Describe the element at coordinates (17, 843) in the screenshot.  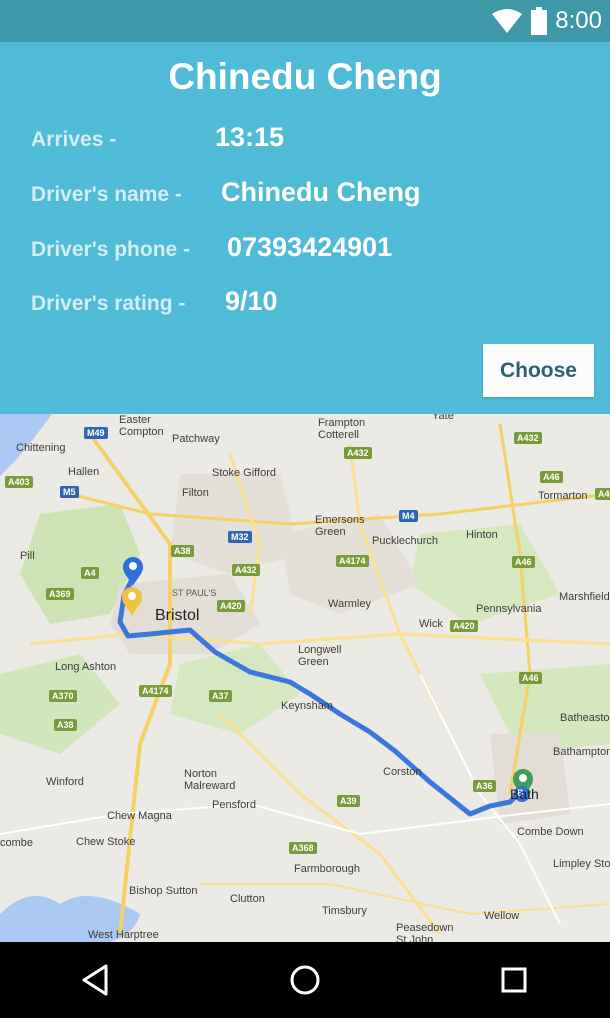
I see `place-combe: combe` at that location.